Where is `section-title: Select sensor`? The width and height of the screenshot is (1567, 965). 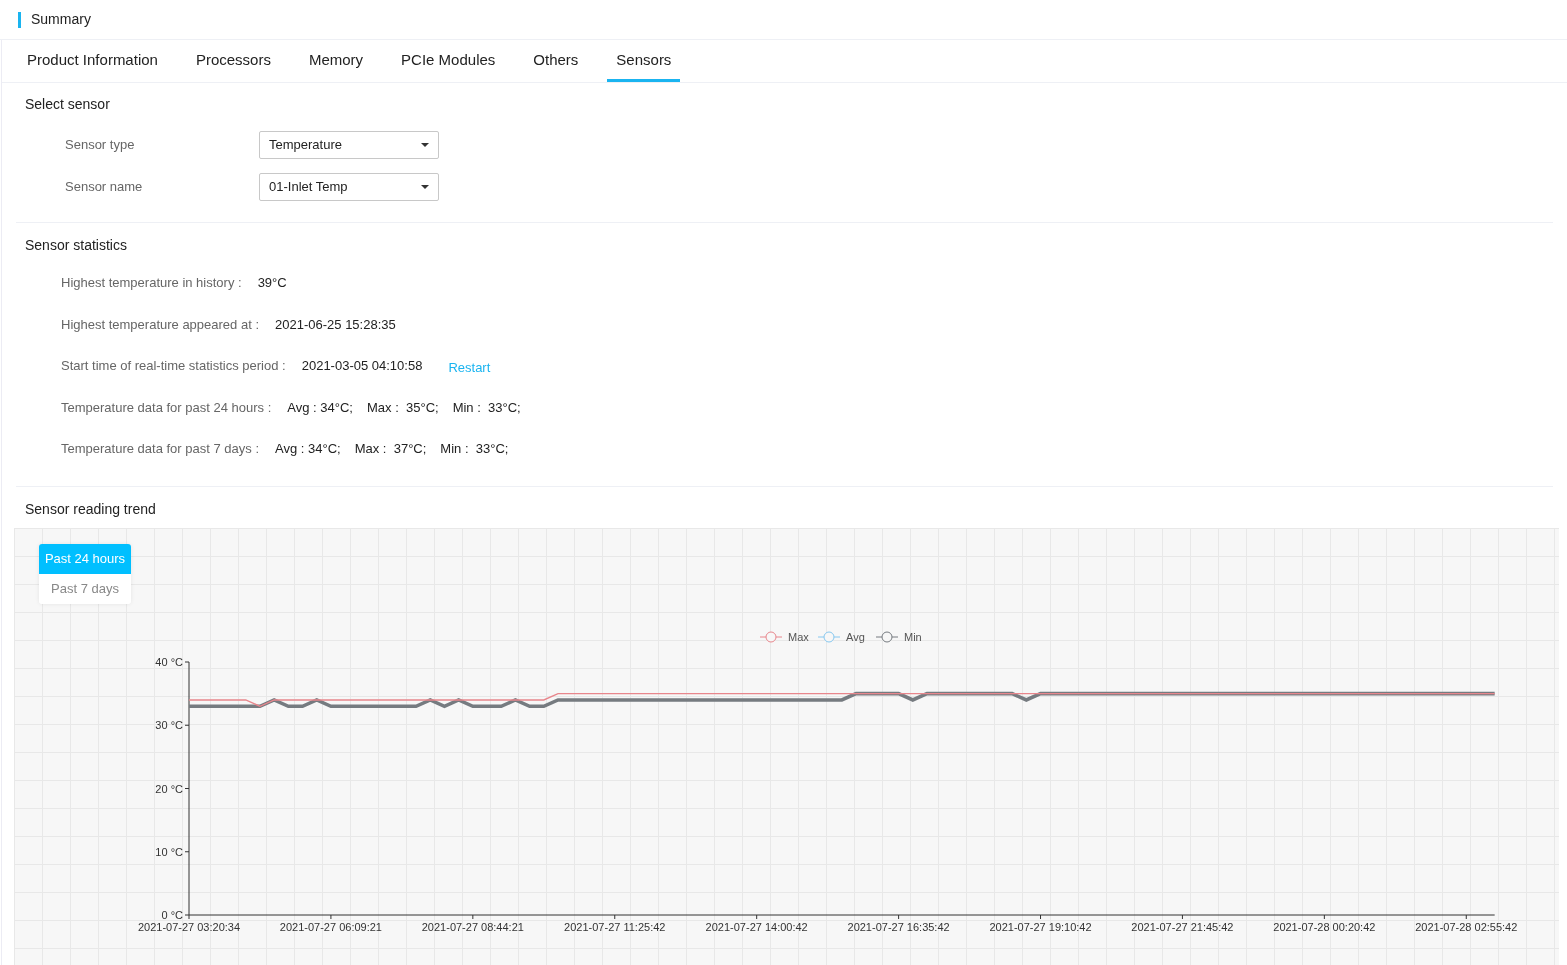
section-title: Select sensor is located at coordinates (67, 104).